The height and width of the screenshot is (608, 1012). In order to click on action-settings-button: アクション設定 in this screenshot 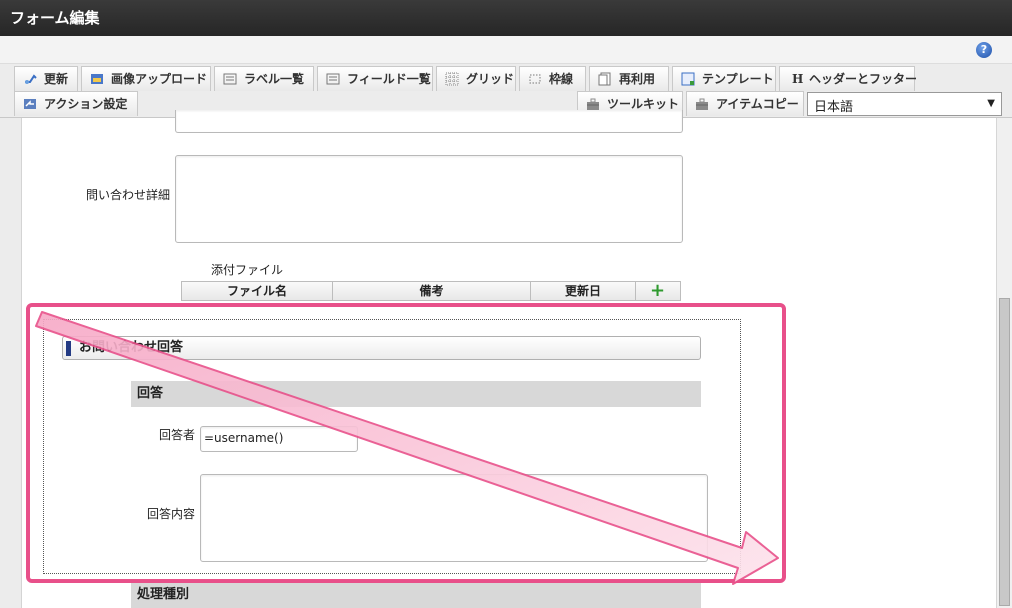, I will do `click(76, 103)`.